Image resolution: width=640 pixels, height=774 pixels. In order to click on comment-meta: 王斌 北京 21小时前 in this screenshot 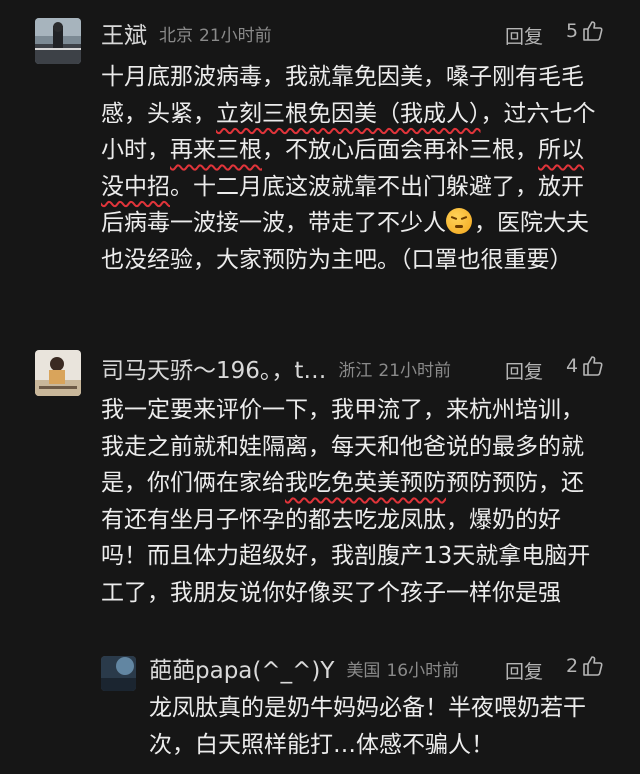, I will do `click(186, 33)`.